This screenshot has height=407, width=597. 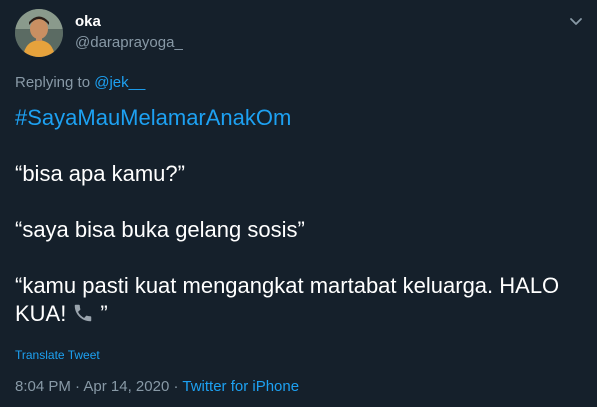 I want to click on avatar-image, so click(x=39, y=33).